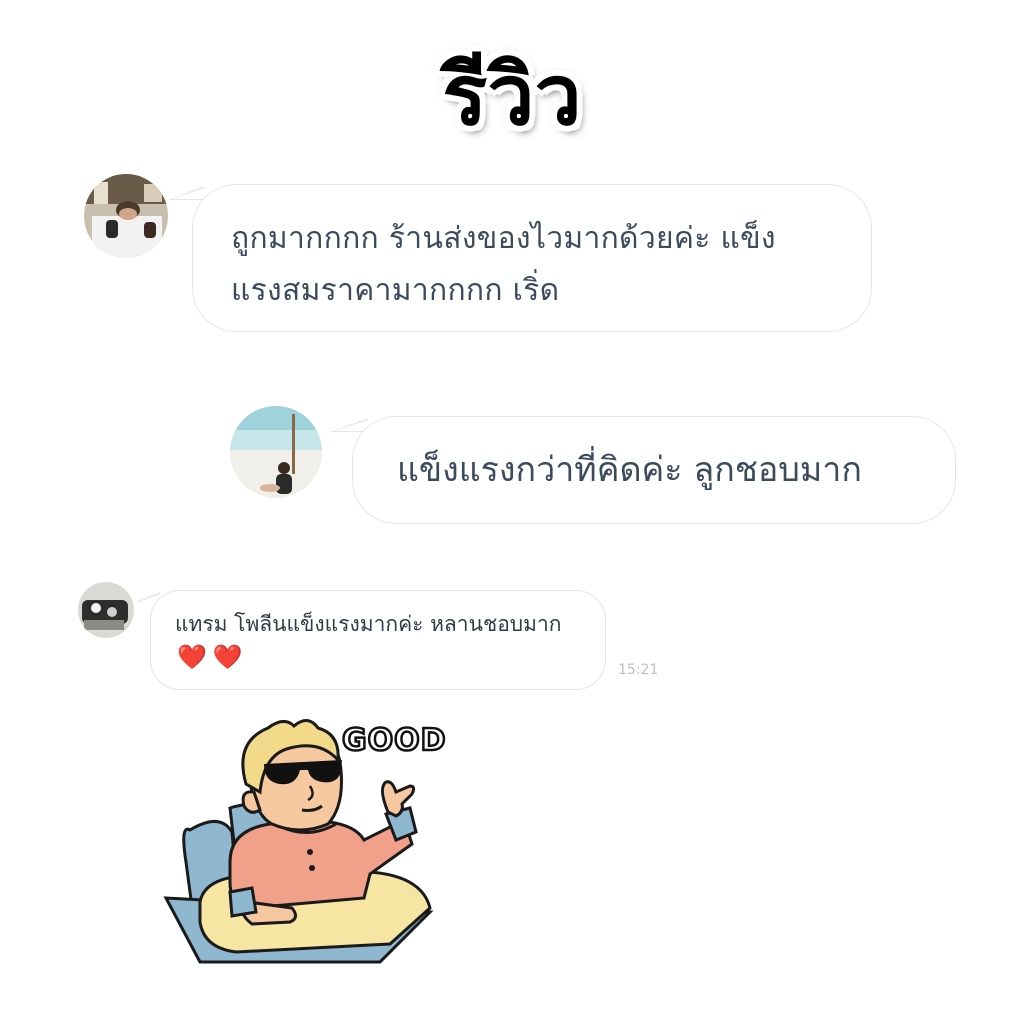 This screenshot has height=1024, width=1024. I want to click on message-timestamp: 15:21, so click(638, 670).